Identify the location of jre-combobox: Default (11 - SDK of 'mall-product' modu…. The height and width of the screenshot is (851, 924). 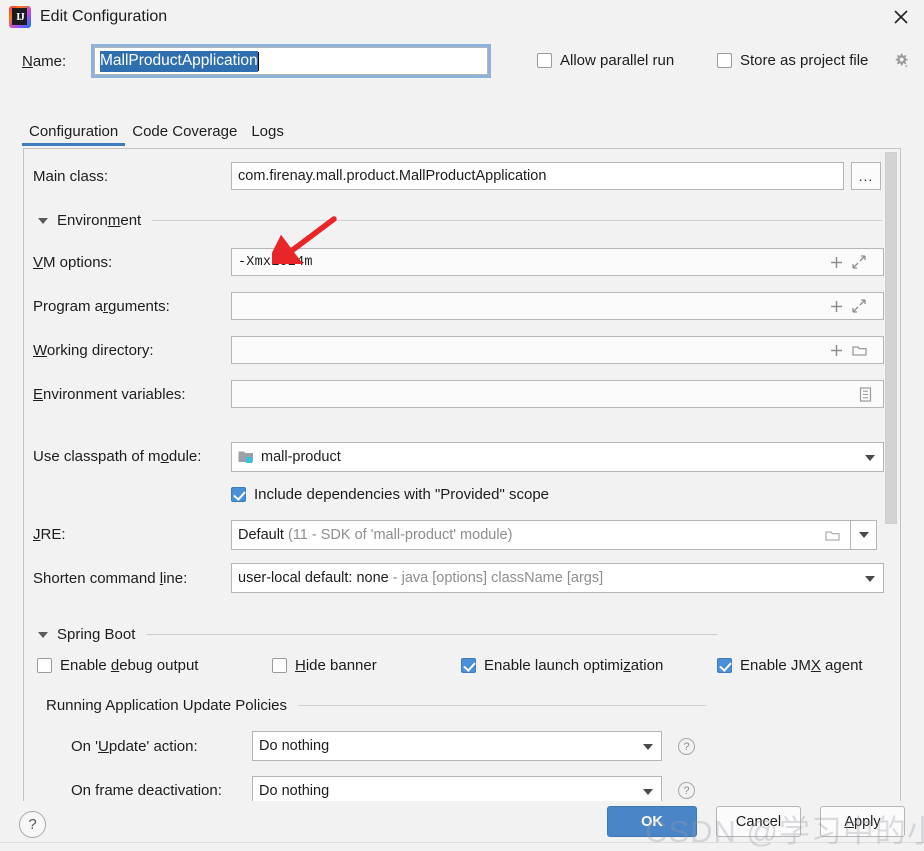
(541, 535).